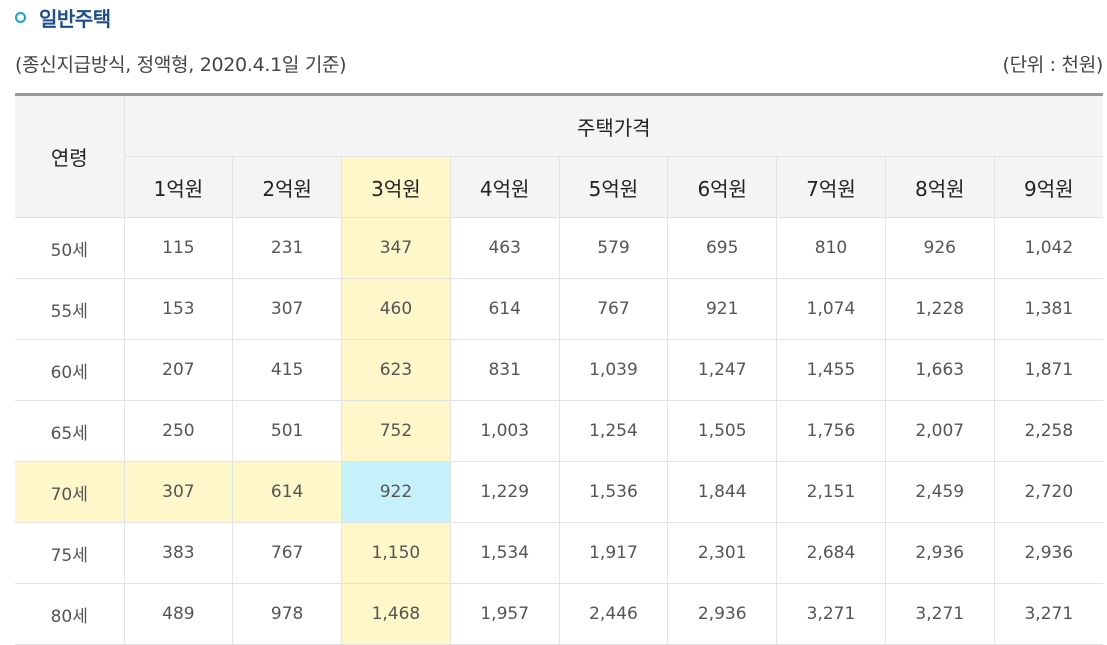  I want to click on basis-note: (종신지급방식, 정액형, 2020.4.1일 기준), so click(181, 64).